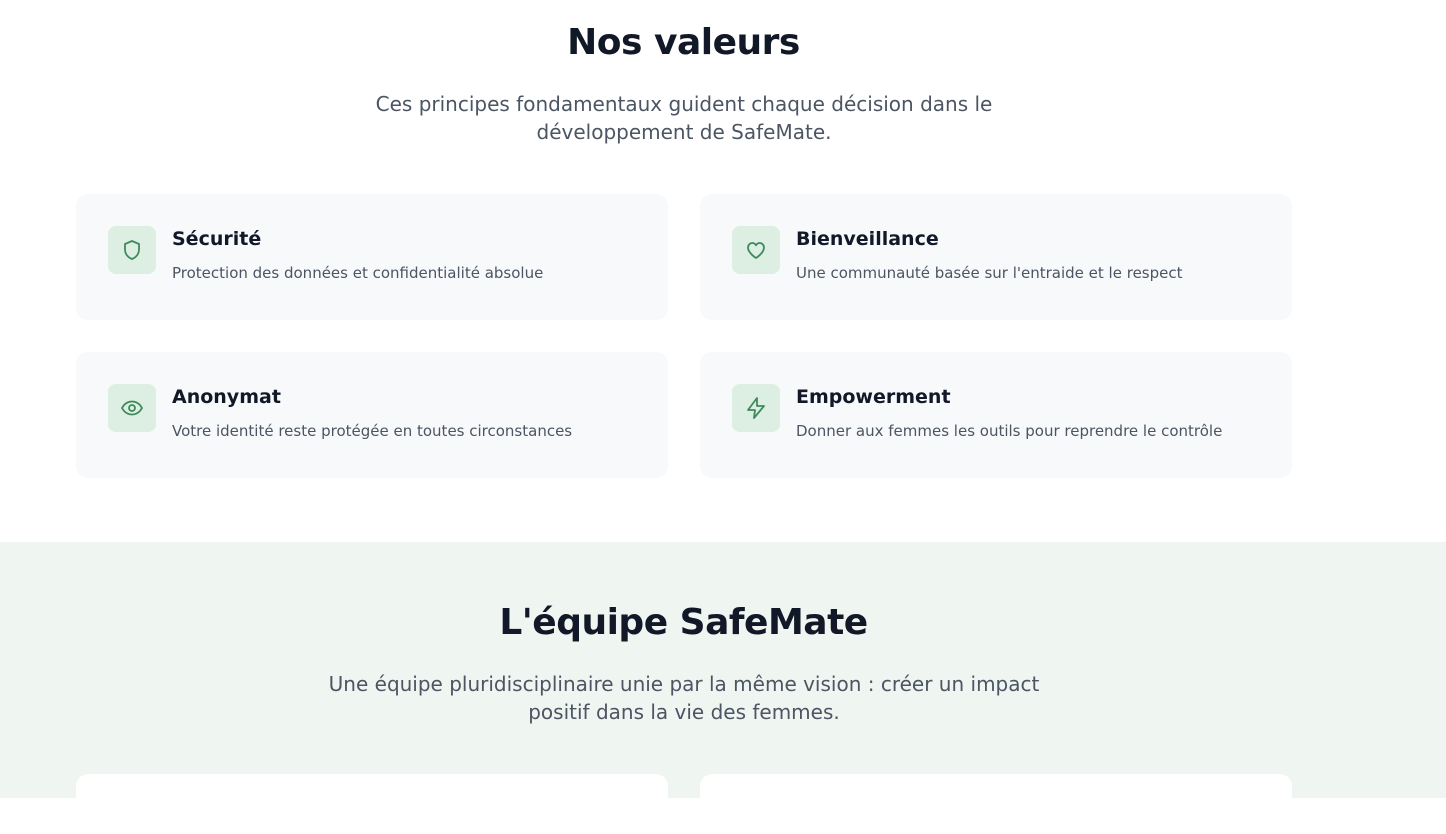  What do you see at coordinates (132, 408) in the screenshot?
I see `eye-icon` at bounding box center [132, 408].